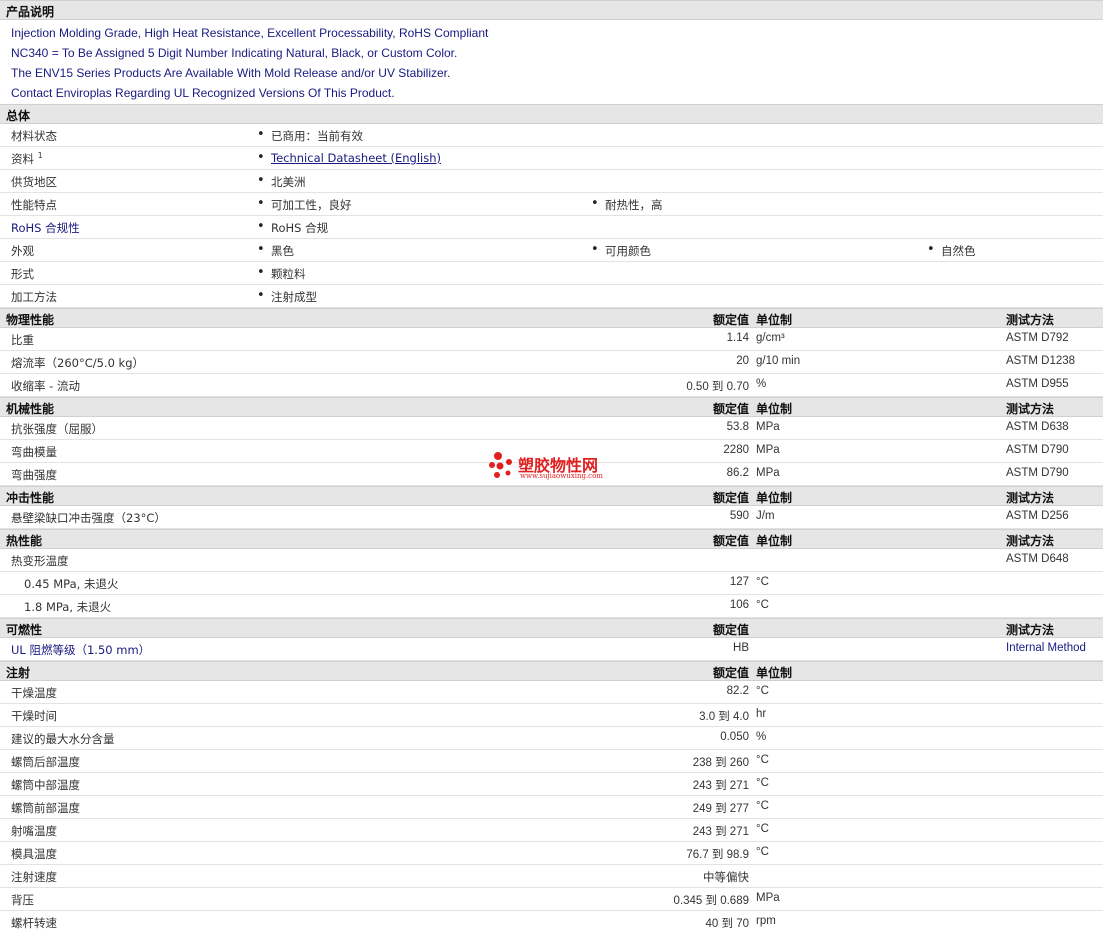  What do you see at coordinates (71, 584) in the screenshot?
I see `row-label: 0.45 MPa, 未退火` at bounding box center [71, 584].